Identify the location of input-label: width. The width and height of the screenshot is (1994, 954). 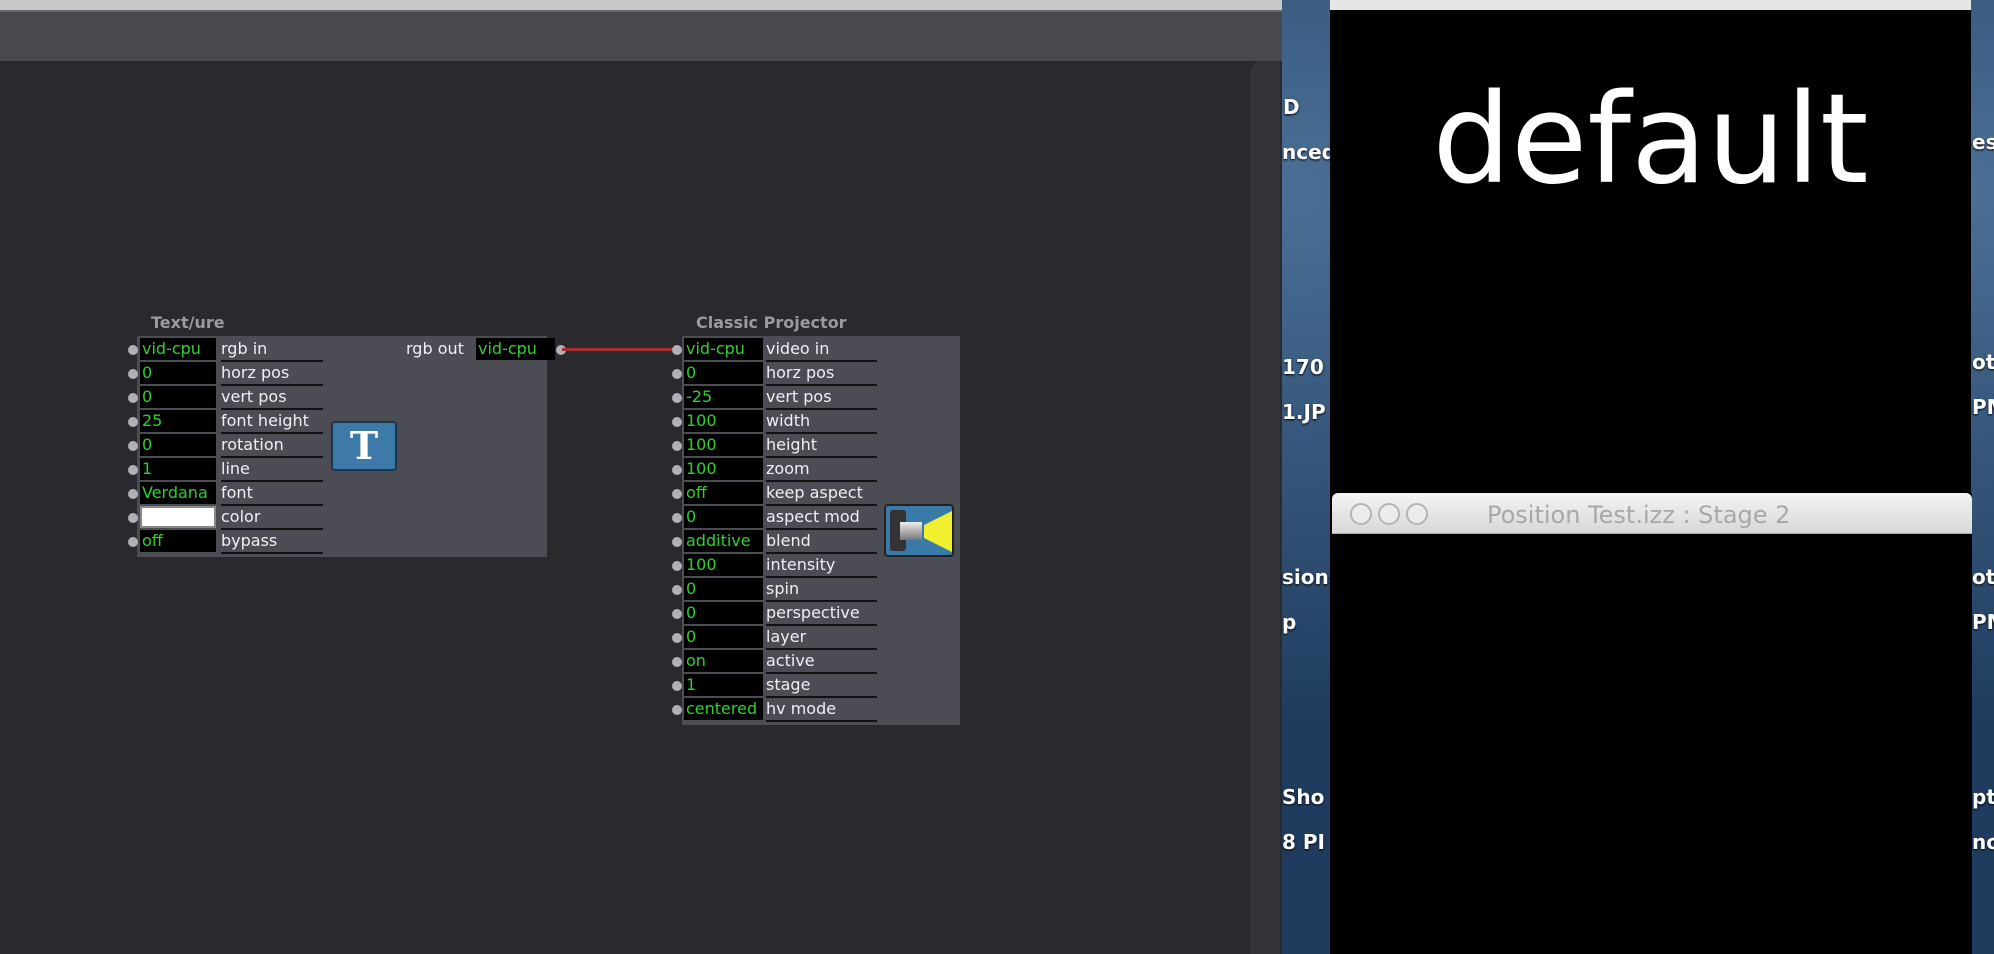
(821, 422).